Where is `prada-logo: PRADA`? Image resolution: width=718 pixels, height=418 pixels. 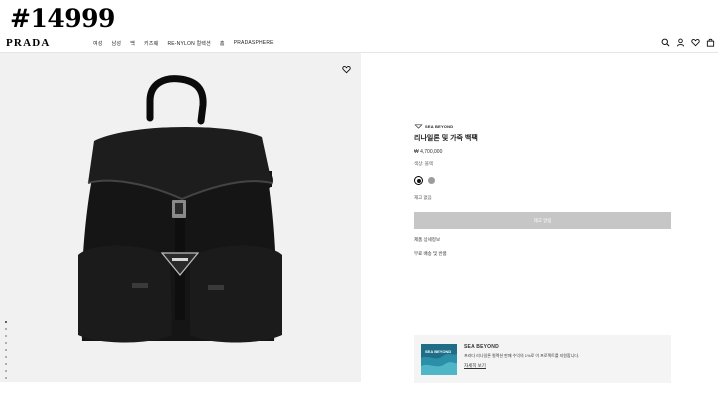 prada-logo: PRADA is located at coordinates (28, 43).